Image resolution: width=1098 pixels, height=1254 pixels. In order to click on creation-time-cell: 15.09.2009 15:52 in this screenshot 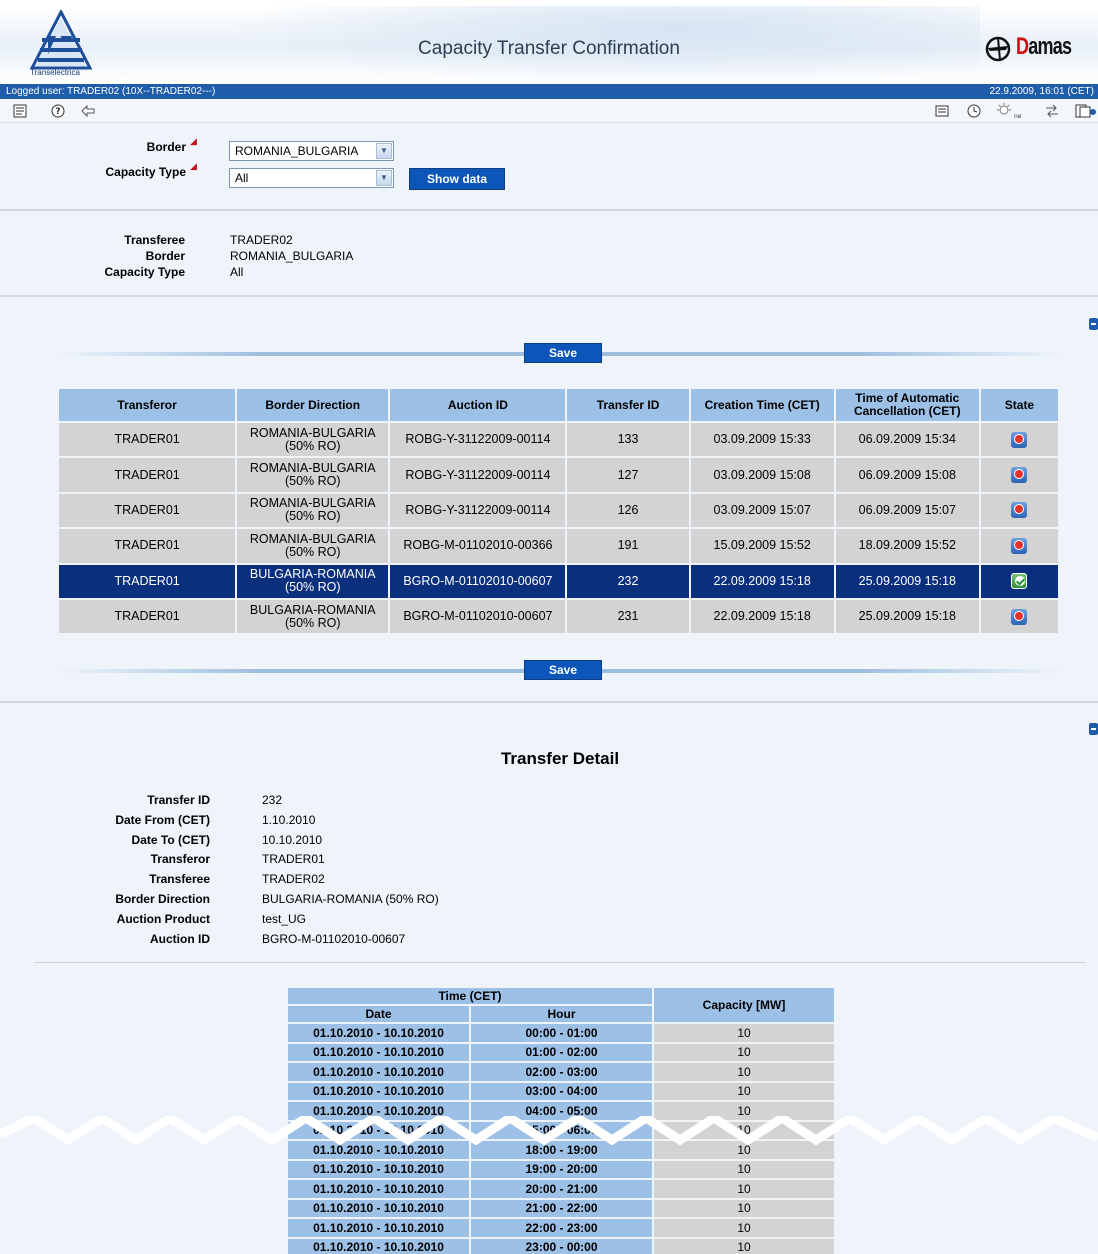, I will do `click(762, 546)`.